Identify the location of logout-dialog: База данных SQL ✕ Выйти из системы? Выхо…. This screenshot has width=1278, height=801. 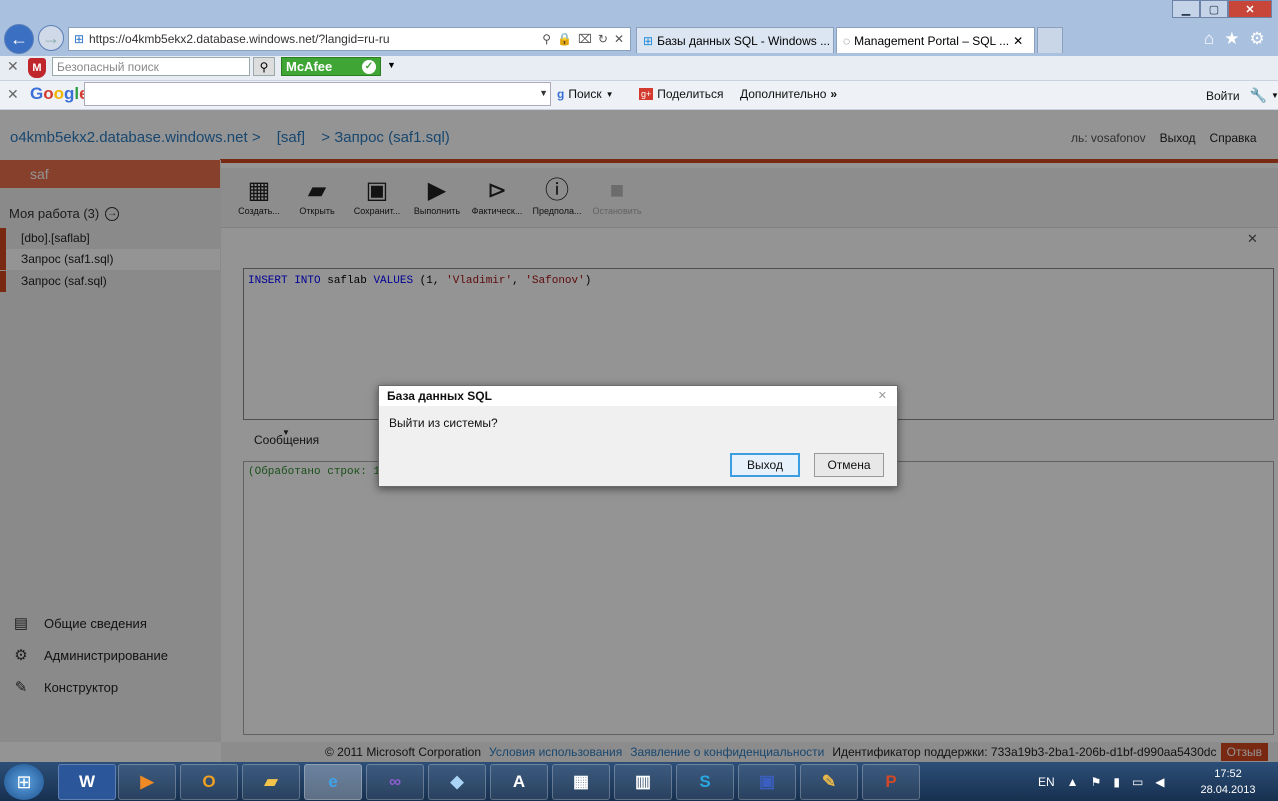
(638, 436).